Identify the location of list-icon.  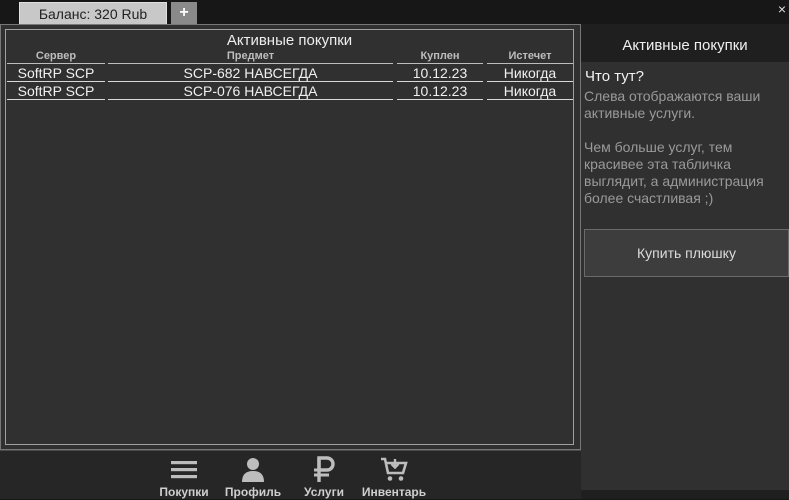
(184, 470).